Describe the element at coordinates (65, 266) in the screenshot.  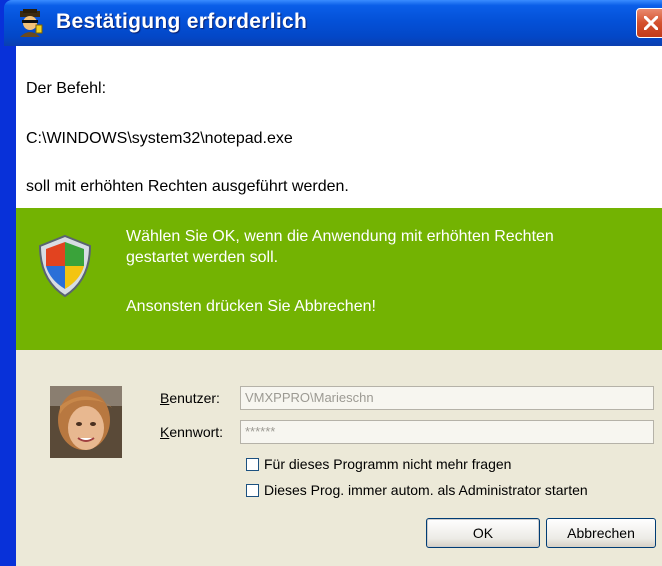
I see `shield-icon` at that location.